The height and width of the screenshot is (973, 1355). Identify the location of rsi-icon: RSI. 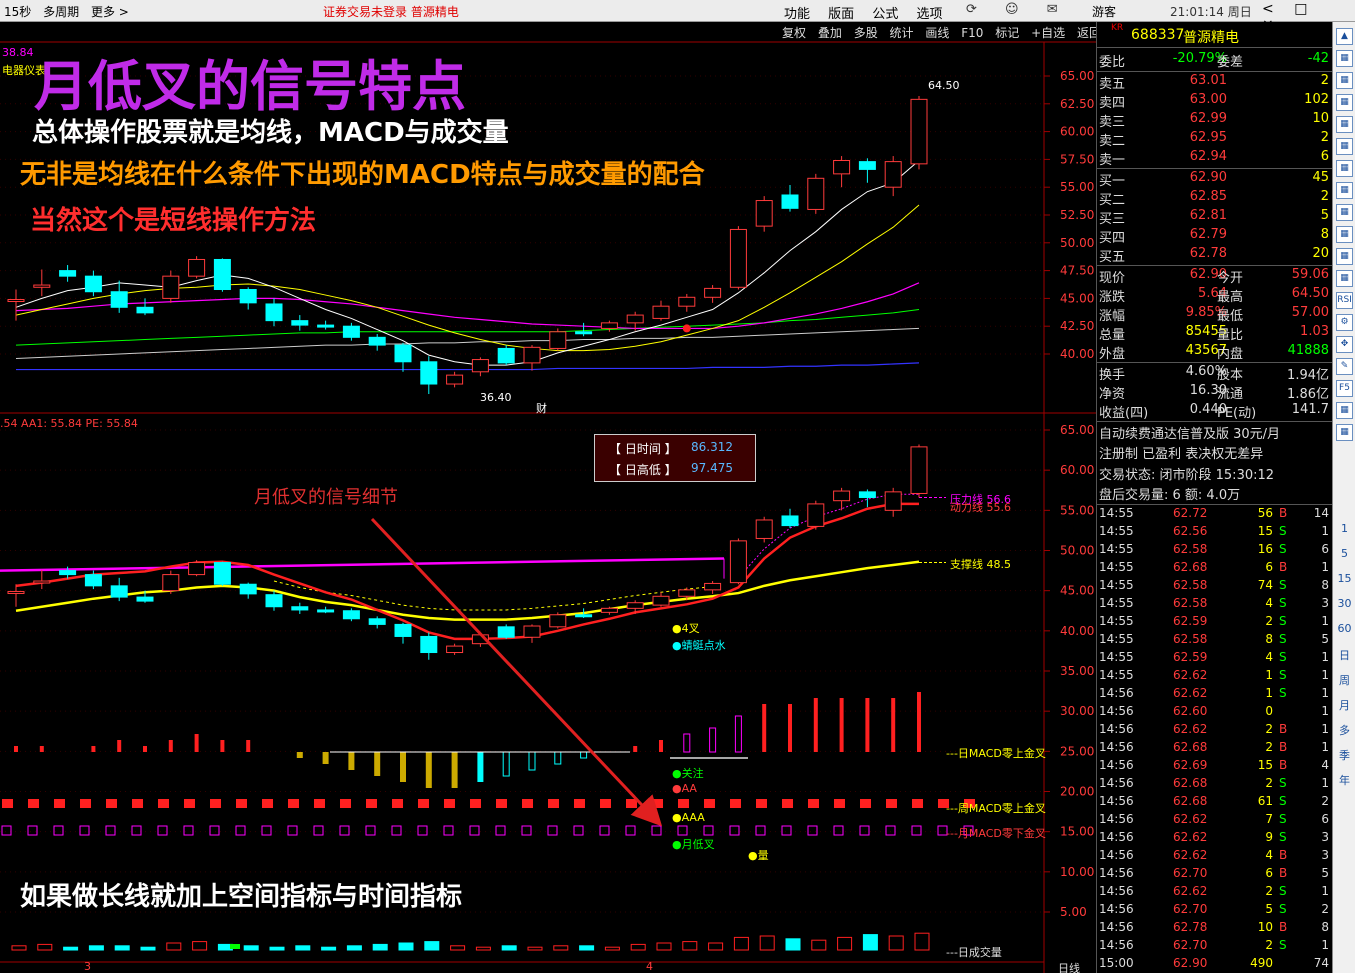
(1344, 300).